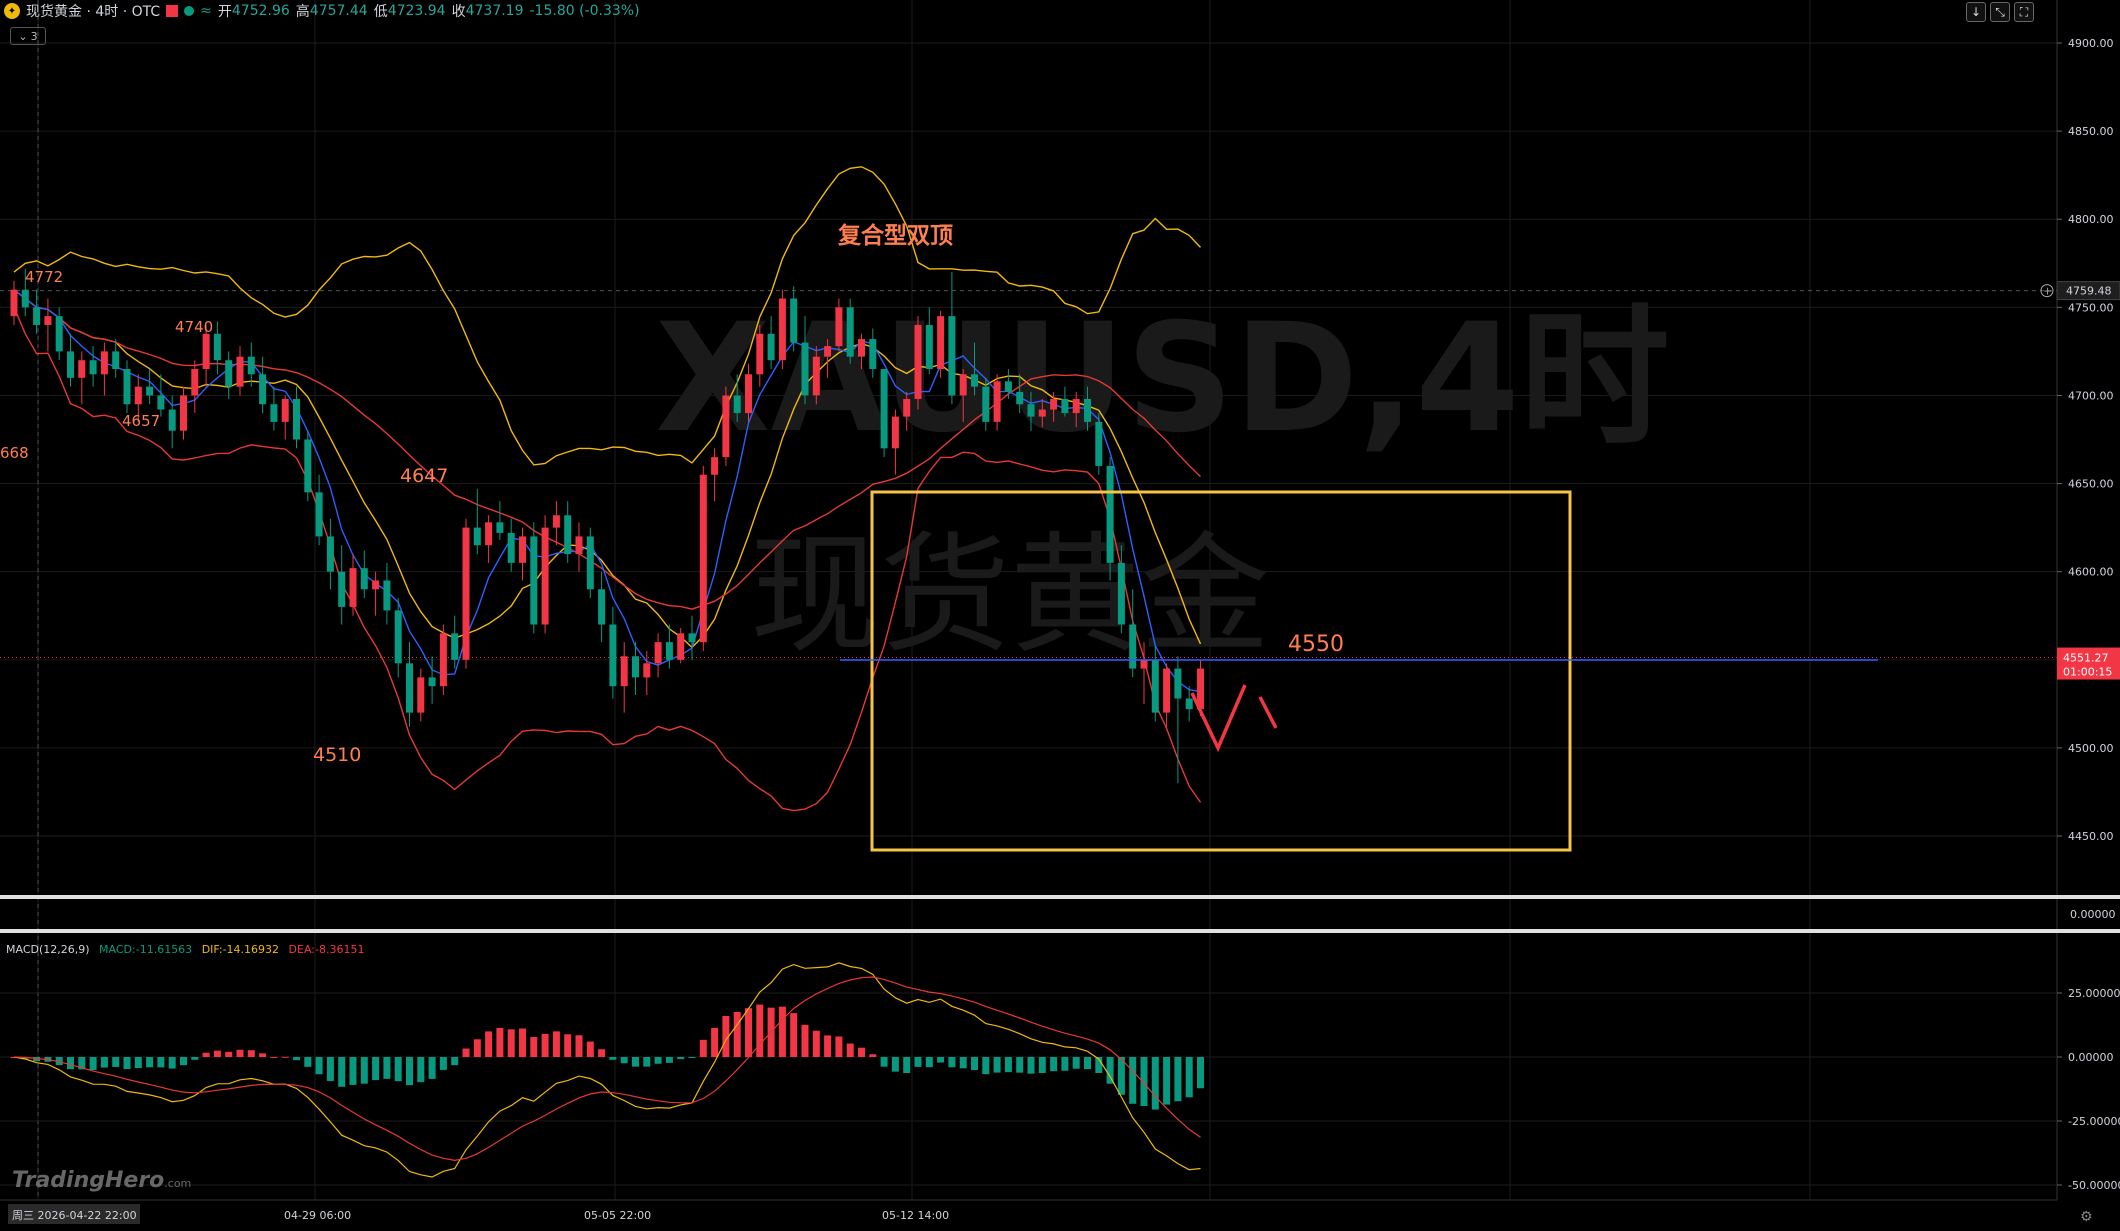  Describe the element at coordinates (14, 453) in the screenshot. I see `label-668: 668` at that location.